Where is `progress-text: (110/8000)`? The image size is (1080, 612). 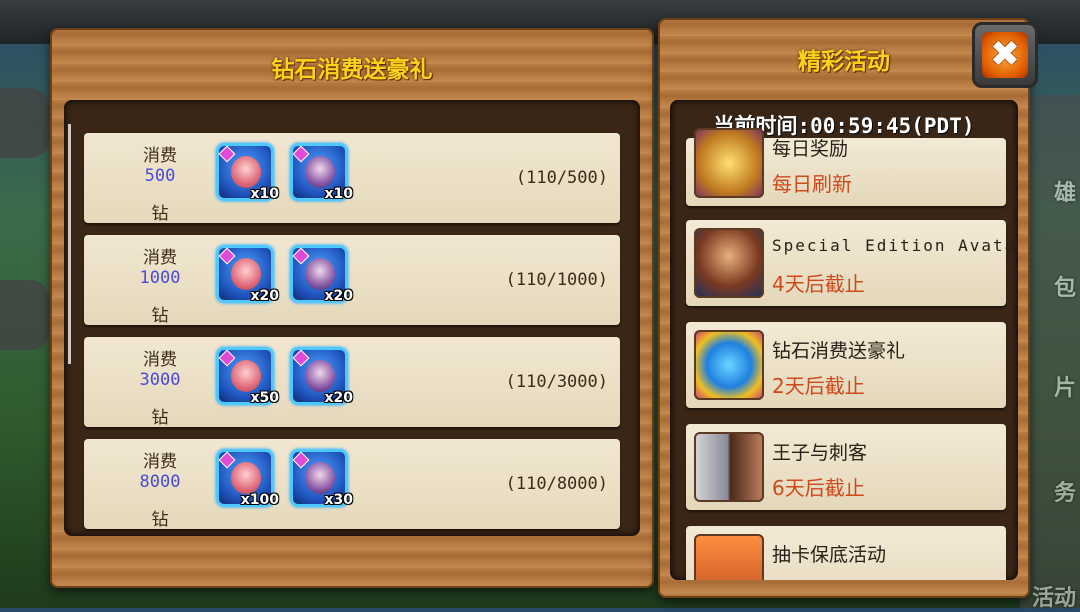
progress-text: (110/8000) is located at coordinates (556, 484).